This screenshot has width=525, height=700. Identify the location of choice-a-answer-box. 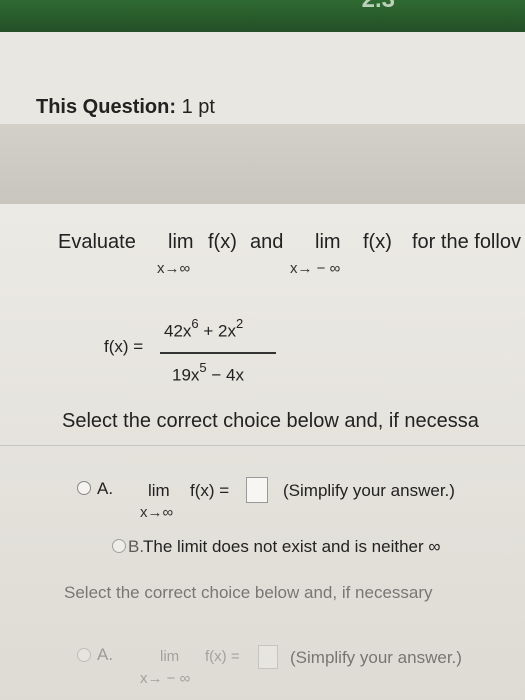
(257, 490).